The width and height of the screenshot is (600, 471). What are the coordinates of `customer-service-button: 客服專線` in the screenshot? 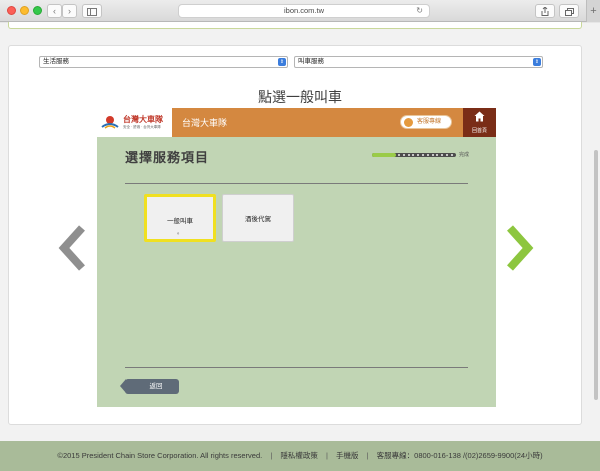 It's located at (426, 122).